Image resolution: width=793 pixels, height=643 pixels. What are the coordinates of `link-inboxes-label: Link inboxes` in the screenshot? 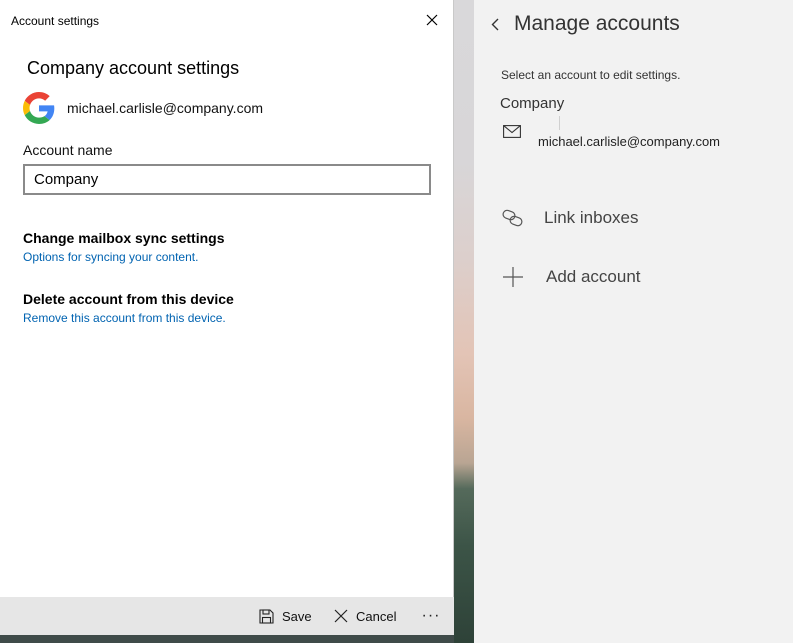 It's located at (591, 217).